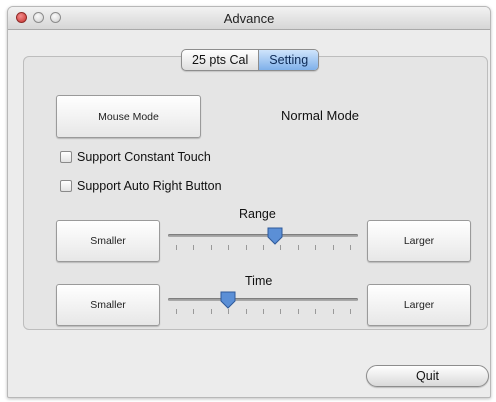 The height and width of the screenshot is (402, 496). What do you see at coordinates (66, 157) in the screenshot?
I see `constant-touch-checkbox` at bounding box center [66, 157].